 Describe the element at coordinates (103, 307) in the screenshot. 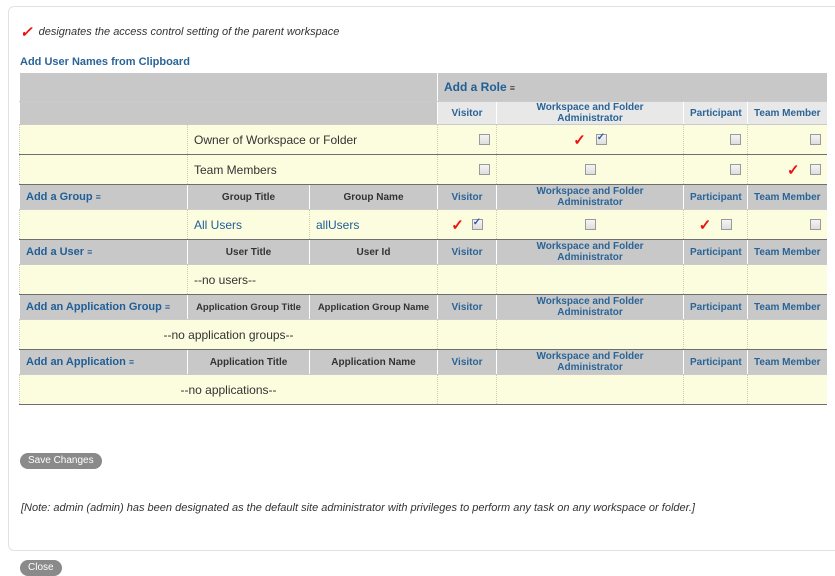

I see `add-application-group-menu: Add an Application Group ≡` at that location.